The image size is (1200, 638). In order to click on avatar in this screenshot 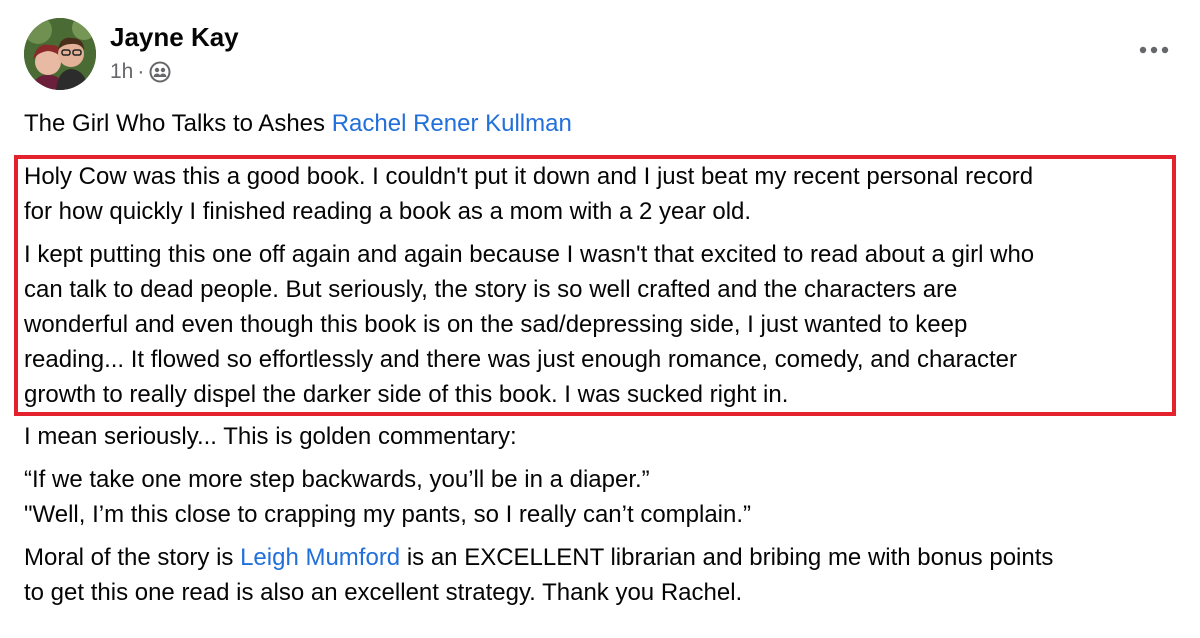, I will do `click(60, 54)`.